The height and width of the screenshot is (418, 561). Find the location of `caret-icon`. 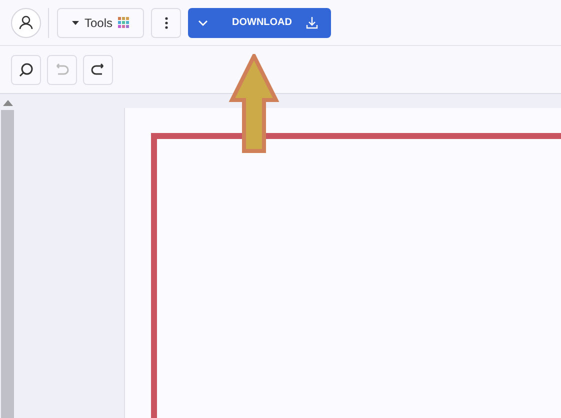

caret-icon is located at coordinates (76, 22).